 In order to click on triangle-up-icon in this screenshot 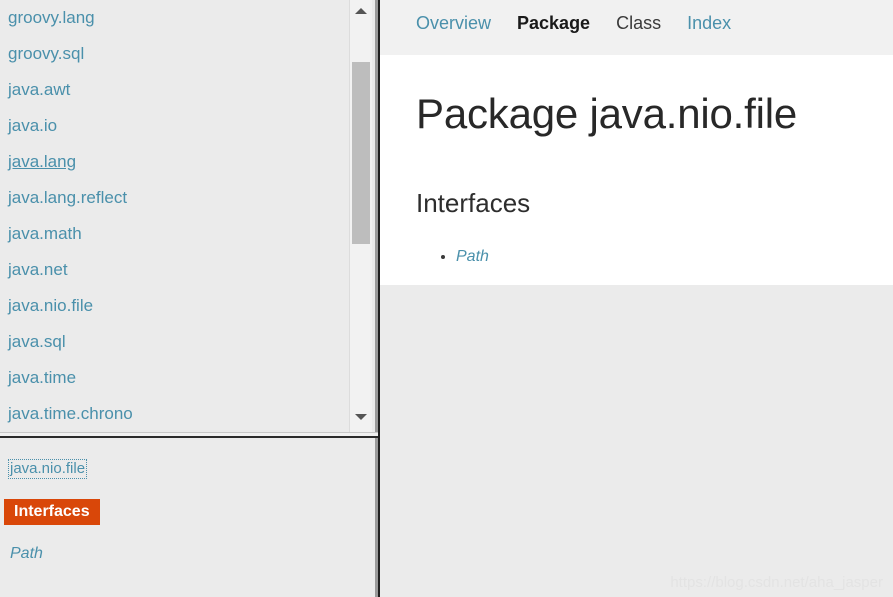, I will do `click(361, 11)`.